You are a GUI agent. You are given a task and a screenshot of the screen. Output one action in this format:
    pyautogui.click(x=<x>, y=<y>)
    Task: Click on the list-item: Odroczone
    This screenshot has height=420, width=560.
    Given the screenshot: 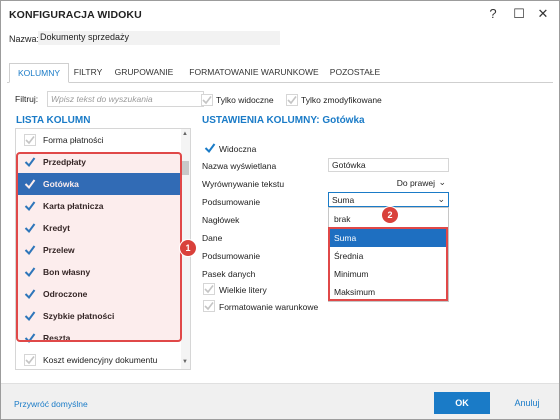 What is the action you would take?
    pyautogui.click(x=103, y=294)
    